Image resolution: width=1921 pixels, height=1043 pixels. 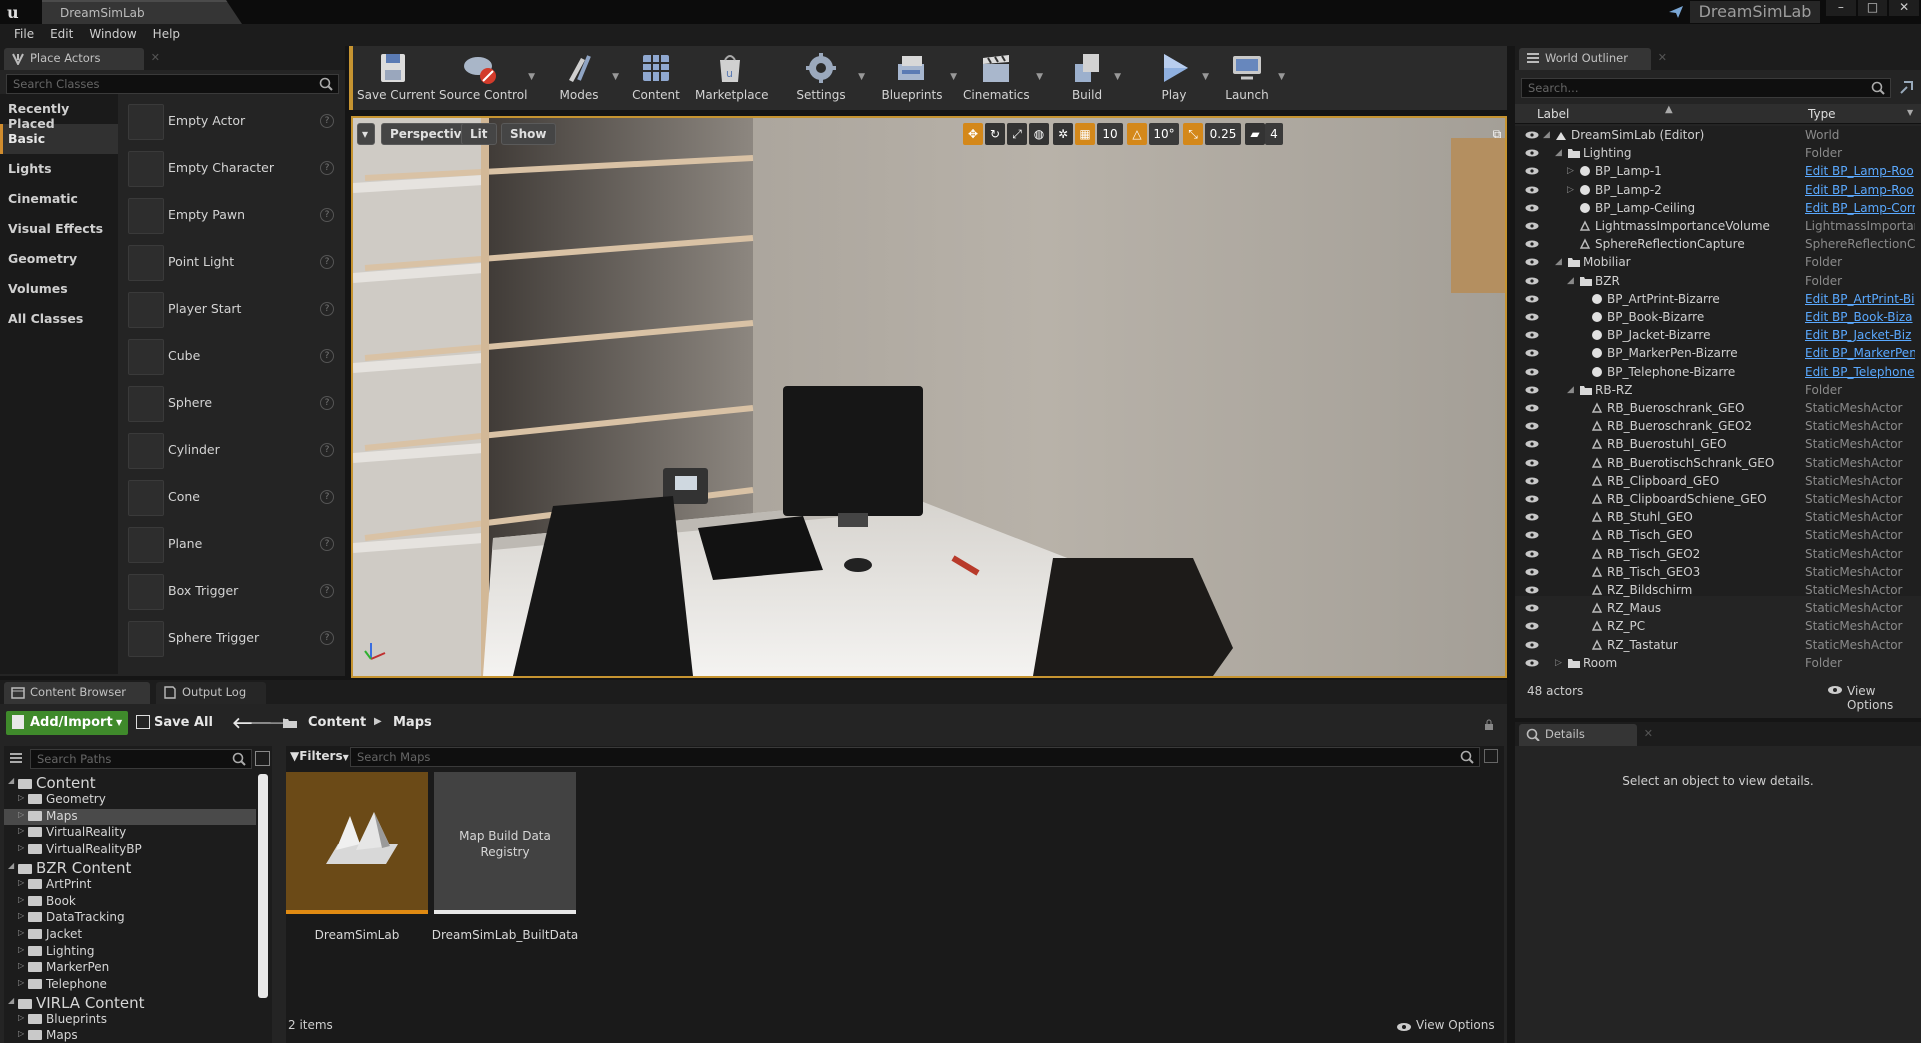 What do you see at coordinates (166, 35) in the screenshot?
I see `menu-help: Help` at bounding box center [166, 35].